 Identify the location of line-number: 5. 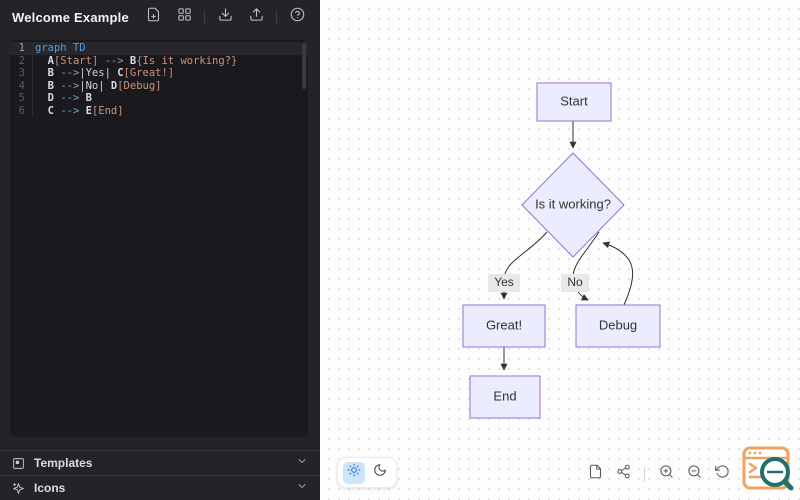
(21, 98).